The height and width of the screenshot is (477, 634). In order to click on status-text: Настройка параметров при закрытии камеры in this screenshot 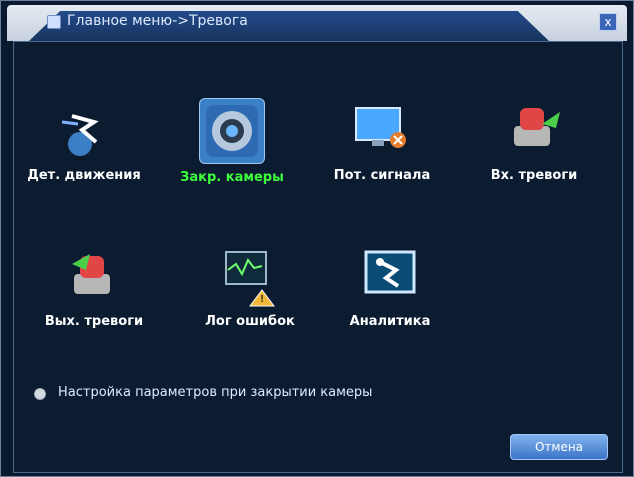, I will do `click(215, 392)`.